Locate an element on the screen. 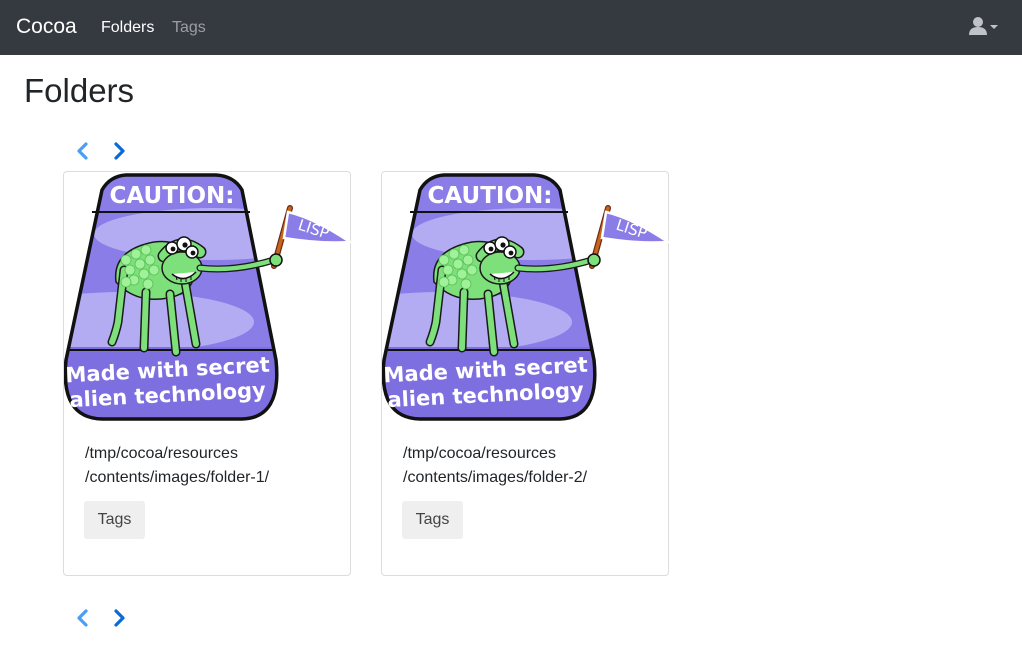 This screenshot has width=1022, height=661. navbar-brand: Cocoa is located at coordinates (46, 27).